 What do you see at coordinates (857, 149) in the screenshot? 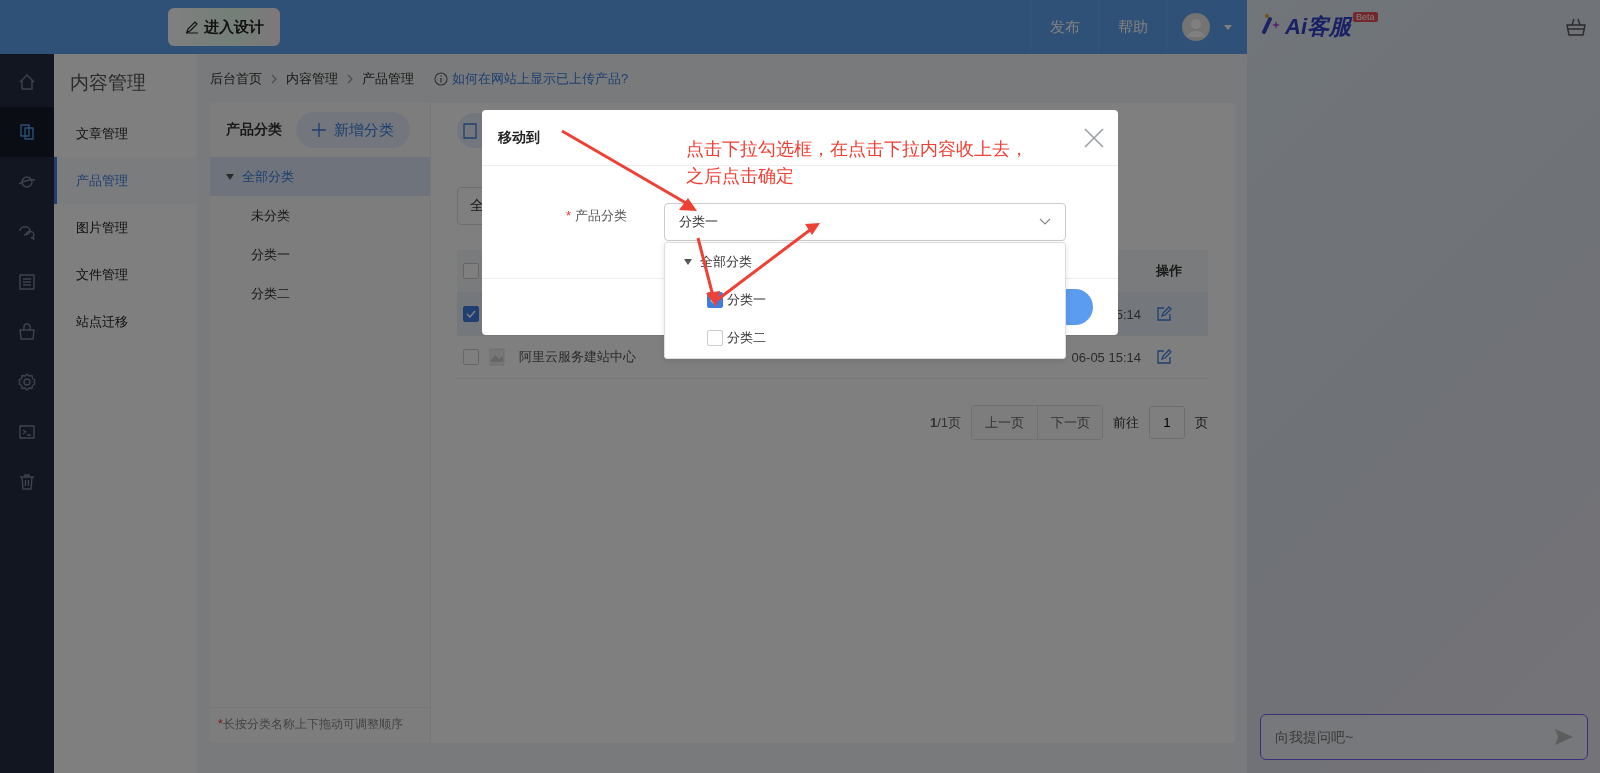
I see `annotation-text: 点击下拉勾选框，在点击下拉内容收上去，` at bounding box center [857, 149].